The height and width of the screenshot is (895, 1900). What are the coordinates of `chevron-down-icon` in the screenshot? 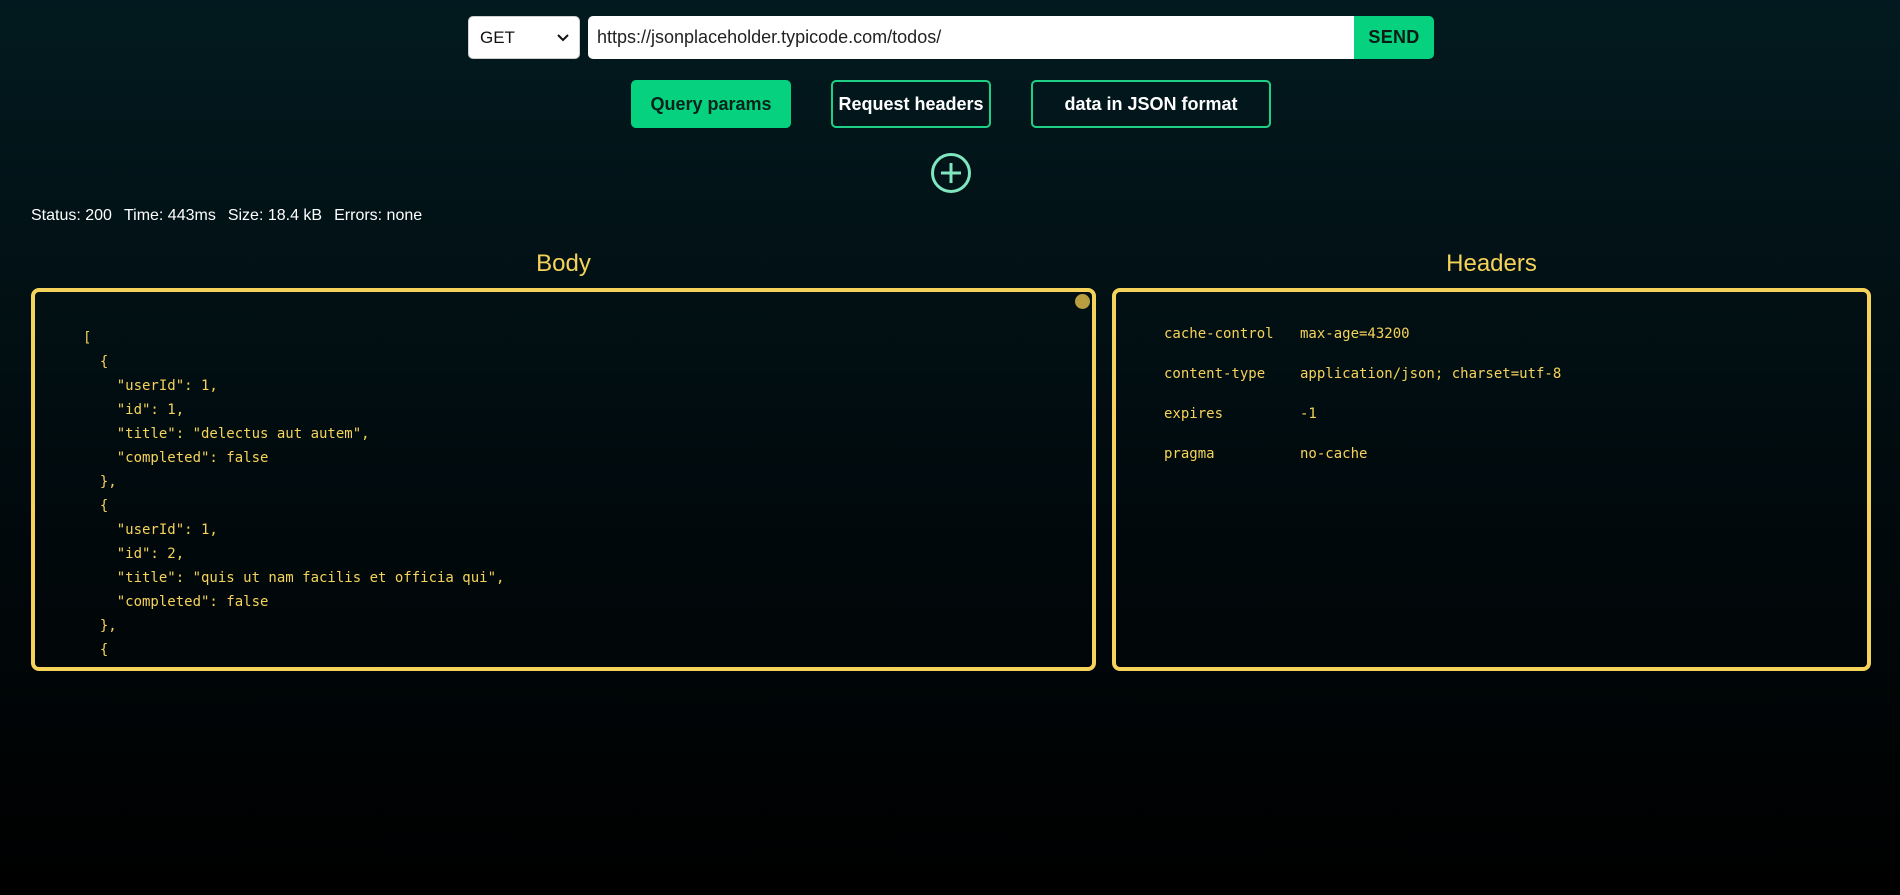 It's located at (563, 38).